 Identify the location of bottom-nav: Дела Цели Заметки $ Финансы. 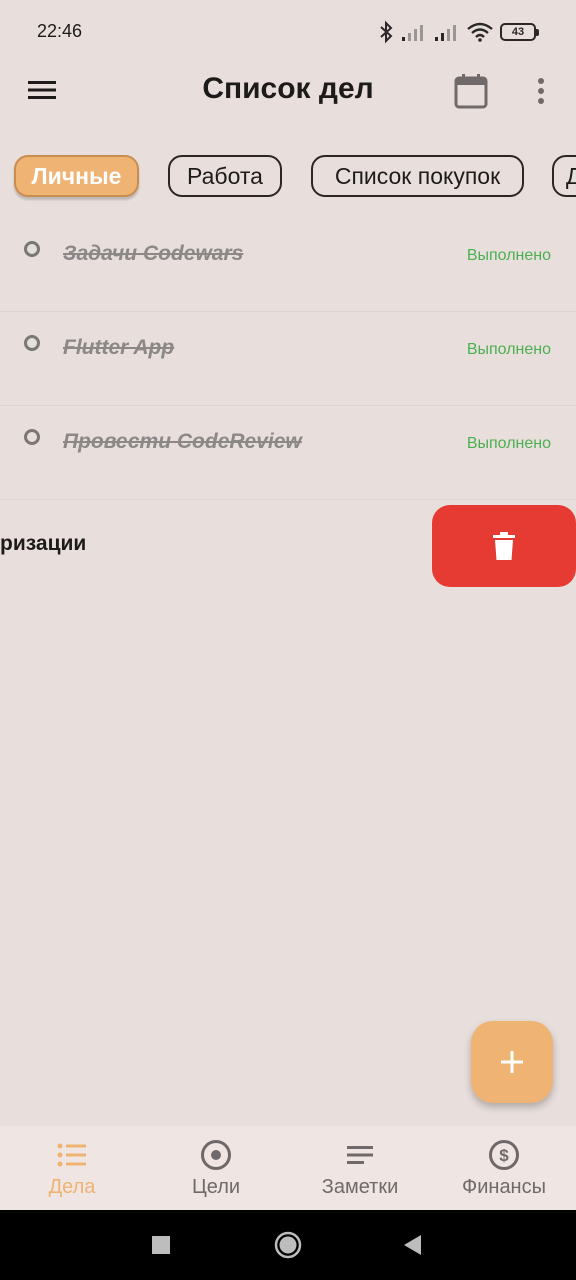
(288, 1168).